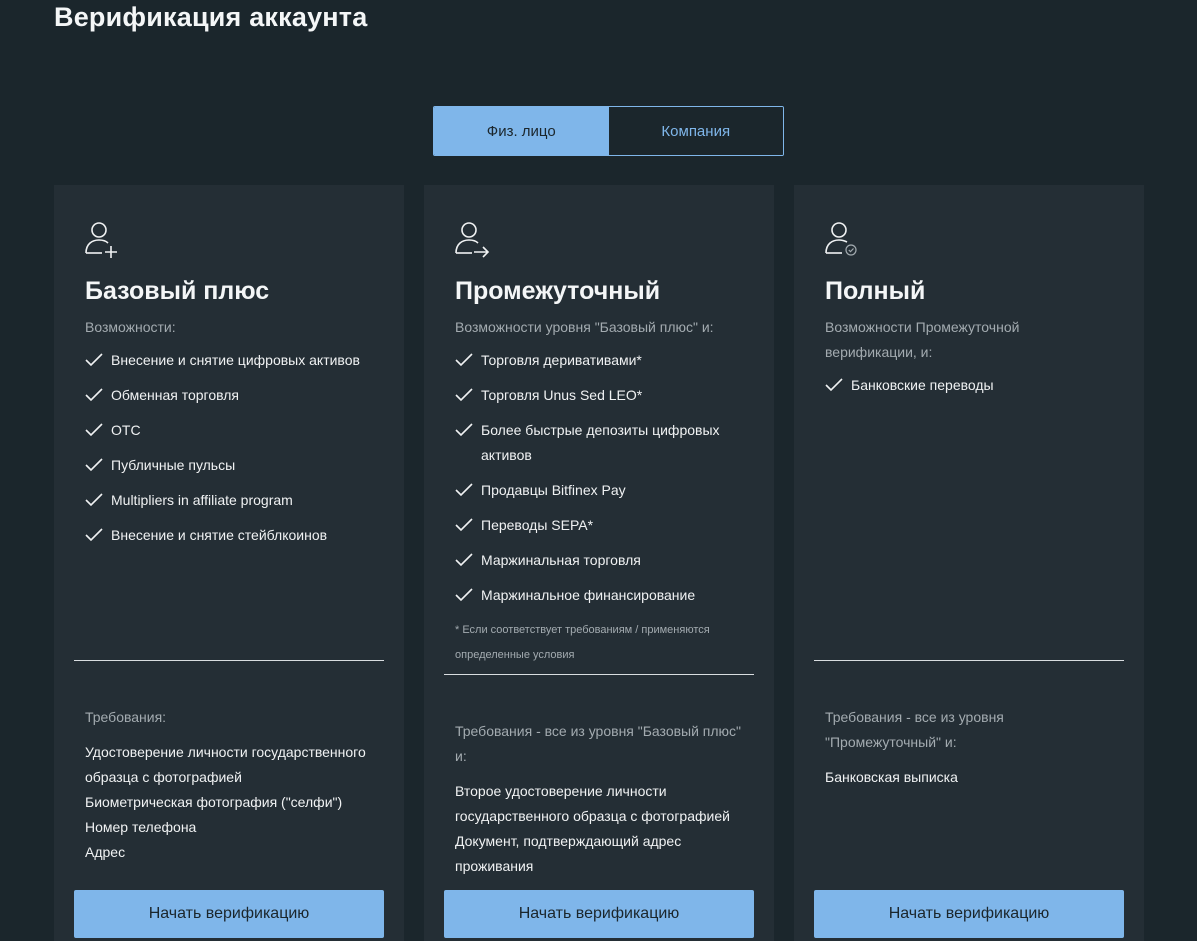 The height and width of the screenshot is (941, 1197). What do you see at coordinates (841, 239) in the screenshot?
I see `user-check-icon` at bounding box center [841, 239].